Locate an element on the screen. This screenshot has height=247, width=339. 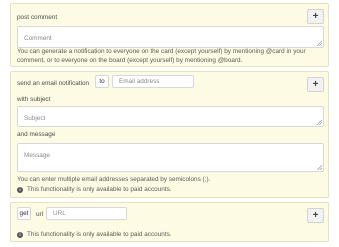
add-http-request-button: + is located at coordinates (315, 215).